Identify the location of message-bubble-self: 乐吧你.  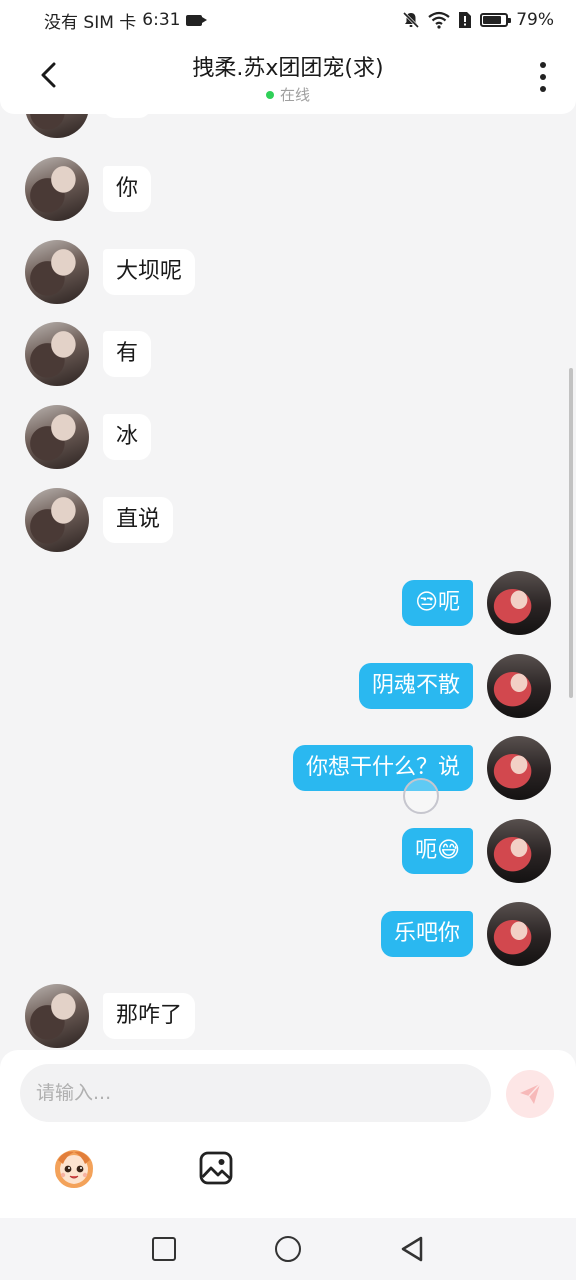
(426, 934).